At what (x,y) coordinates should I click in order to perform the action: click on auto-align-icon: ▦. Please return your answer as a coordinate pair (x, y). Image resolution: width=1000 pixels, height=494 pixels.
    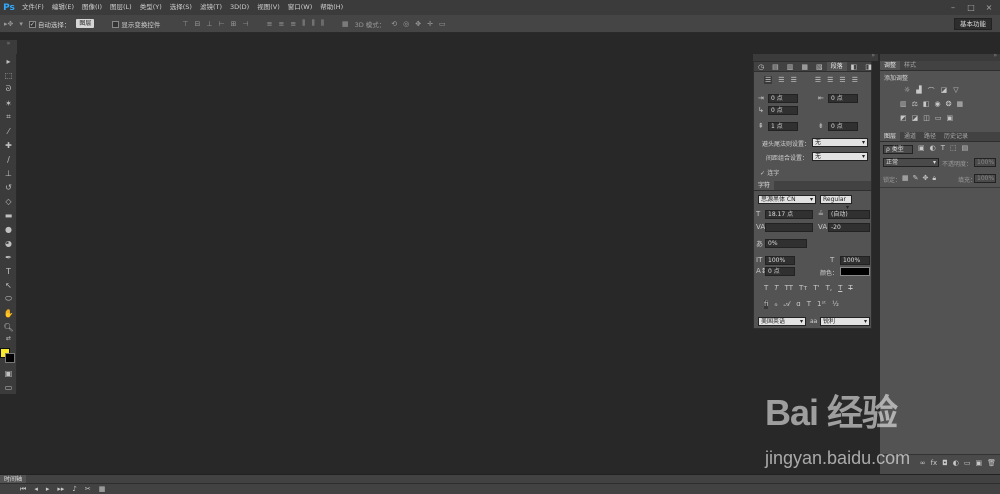
    Looking at the image, I should click on (345, 24).